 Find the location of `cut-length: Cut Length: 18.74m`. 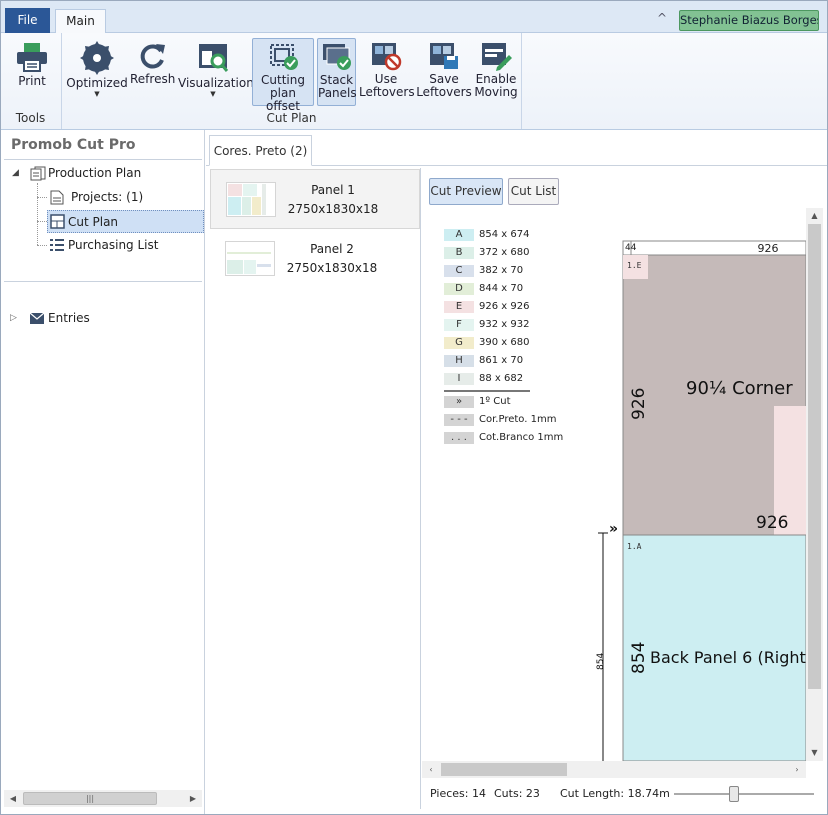

cut-length: Cut Length: 18.74m is located at coordinates (615, 793).